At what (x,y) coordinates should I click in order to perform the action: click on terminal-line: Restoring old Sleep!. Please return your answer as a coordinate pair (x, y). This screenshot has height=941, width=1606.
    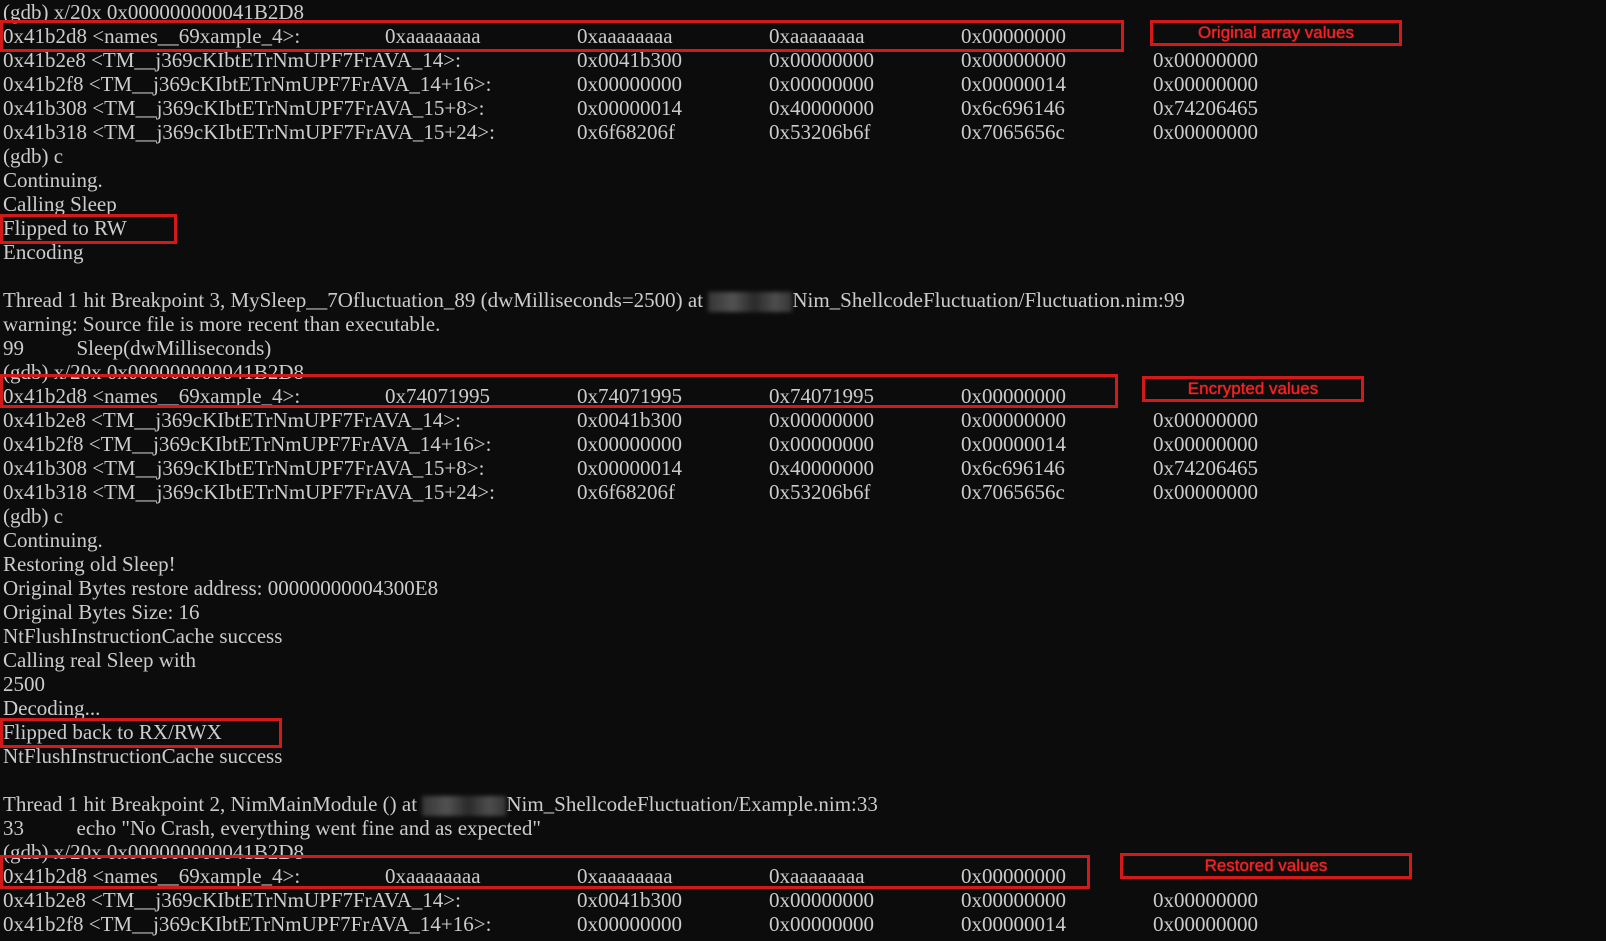
    Looking at the image, I should click on (89, 564).